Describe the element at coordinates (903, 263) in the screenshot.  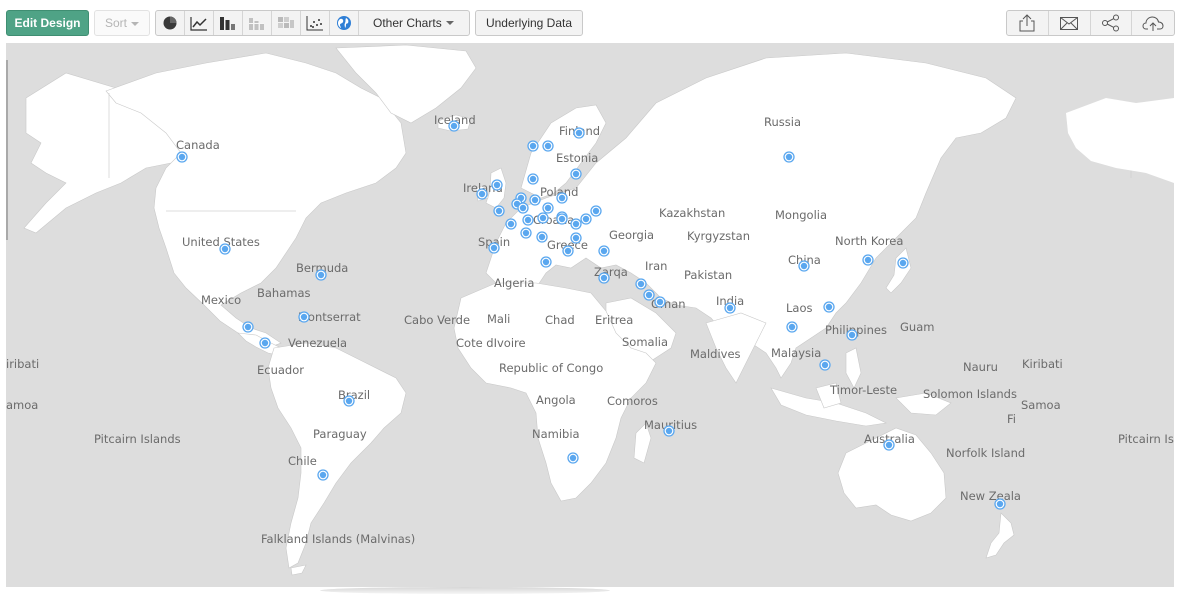
I see `map-marker-japan` at that location.